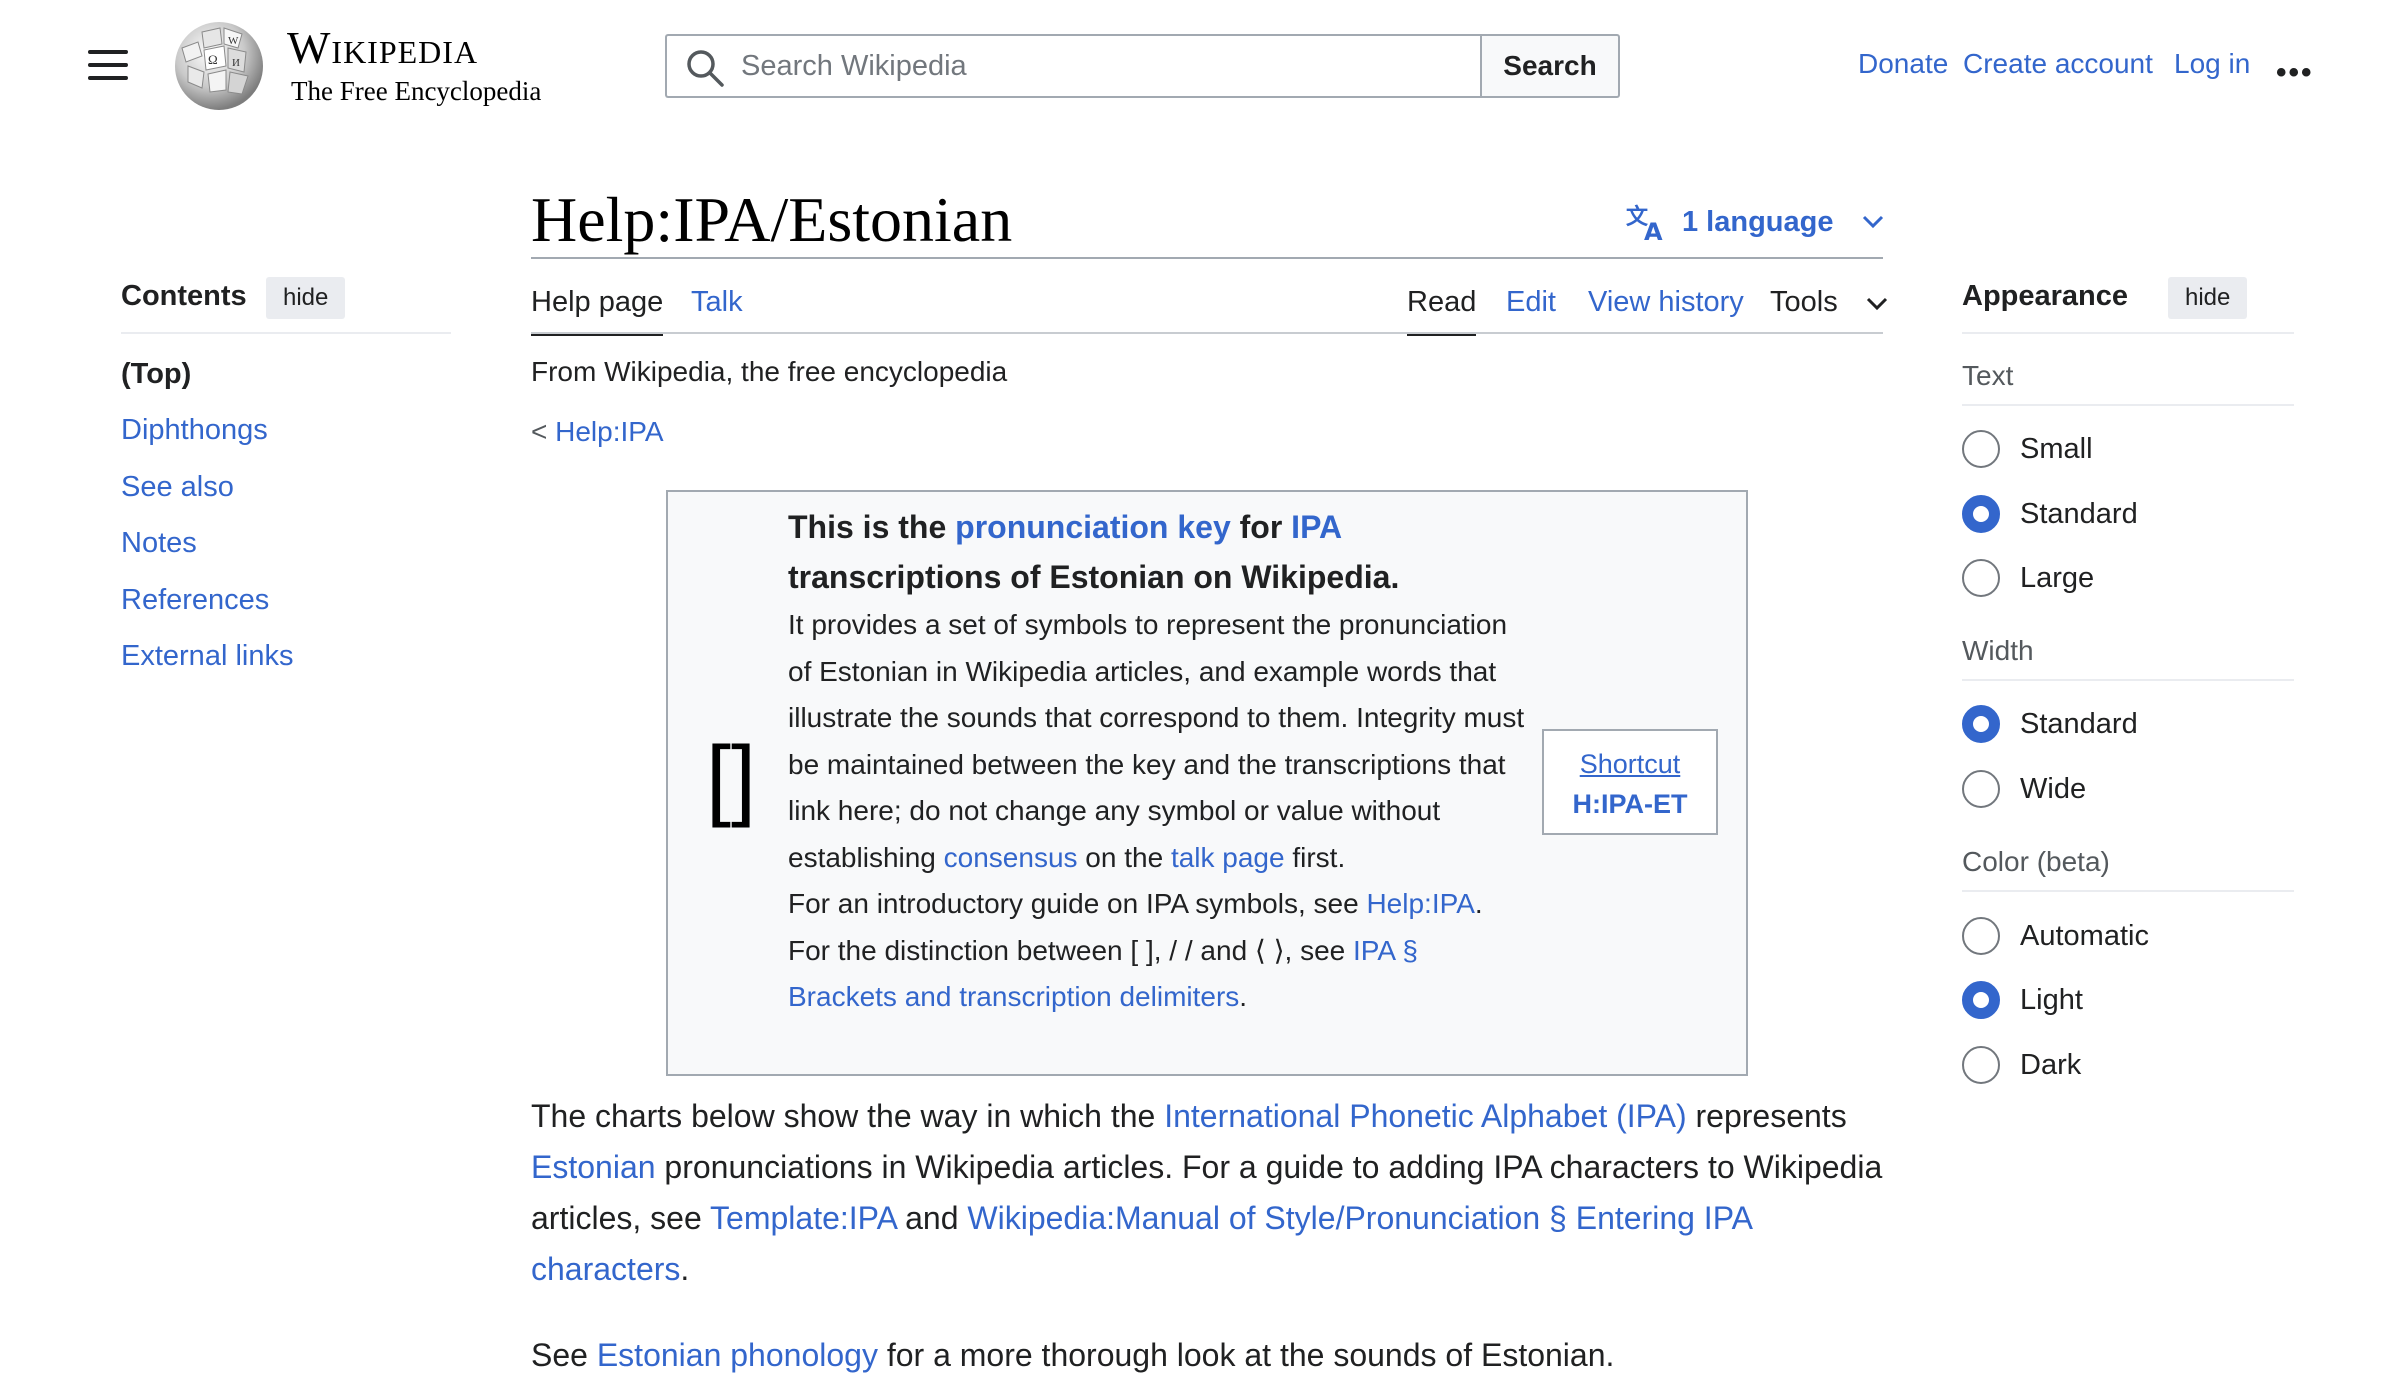 Image resolution: width=2400 pixels, height=1398 pixels. I want to click on shortcut-code: H:IPA-ET, so click(1630, 804).